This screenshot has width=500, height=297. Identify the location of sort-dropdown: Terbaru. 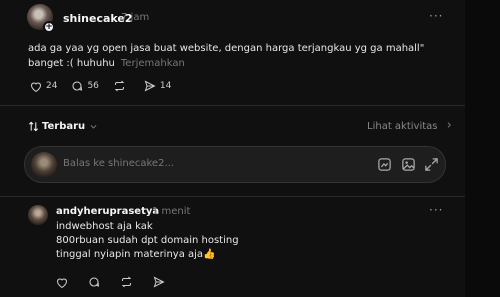
(63, 126).